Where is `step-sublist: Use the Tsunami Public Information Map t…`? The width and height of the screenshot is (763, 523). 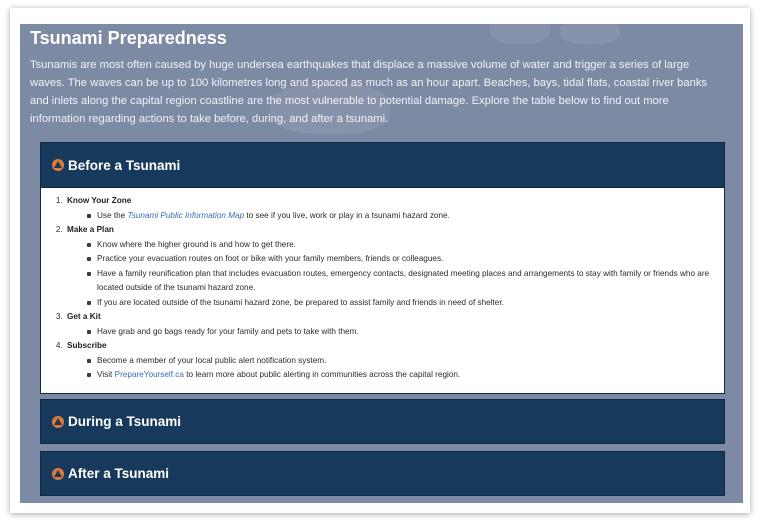 step-sublist: Use the Tsunami Public Information Map t… is located at coordinates (391, 216).